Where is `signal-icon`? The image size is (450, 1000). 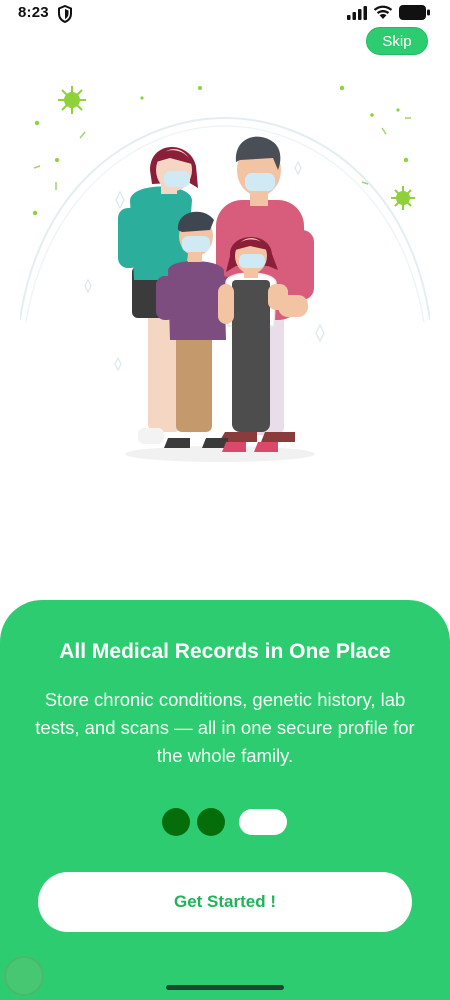
signal-icon is located at coordinates (357, 12).